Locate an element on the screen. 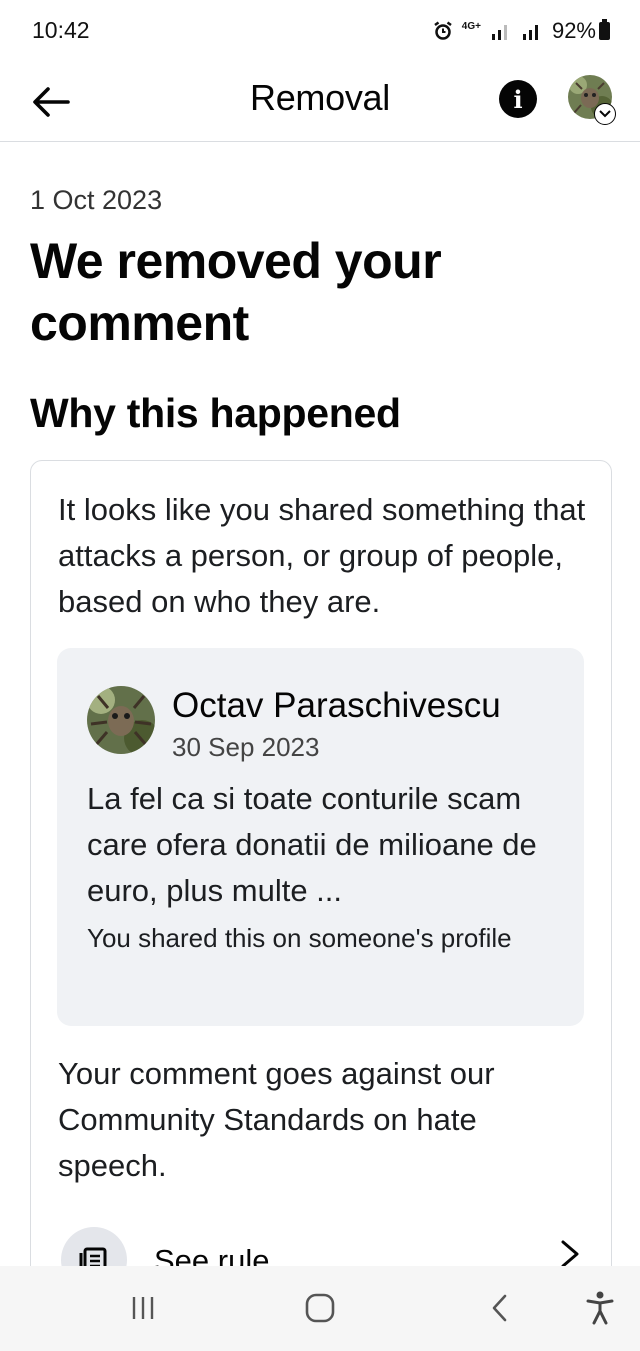  avatar-image is located at coordinates (121, 720).